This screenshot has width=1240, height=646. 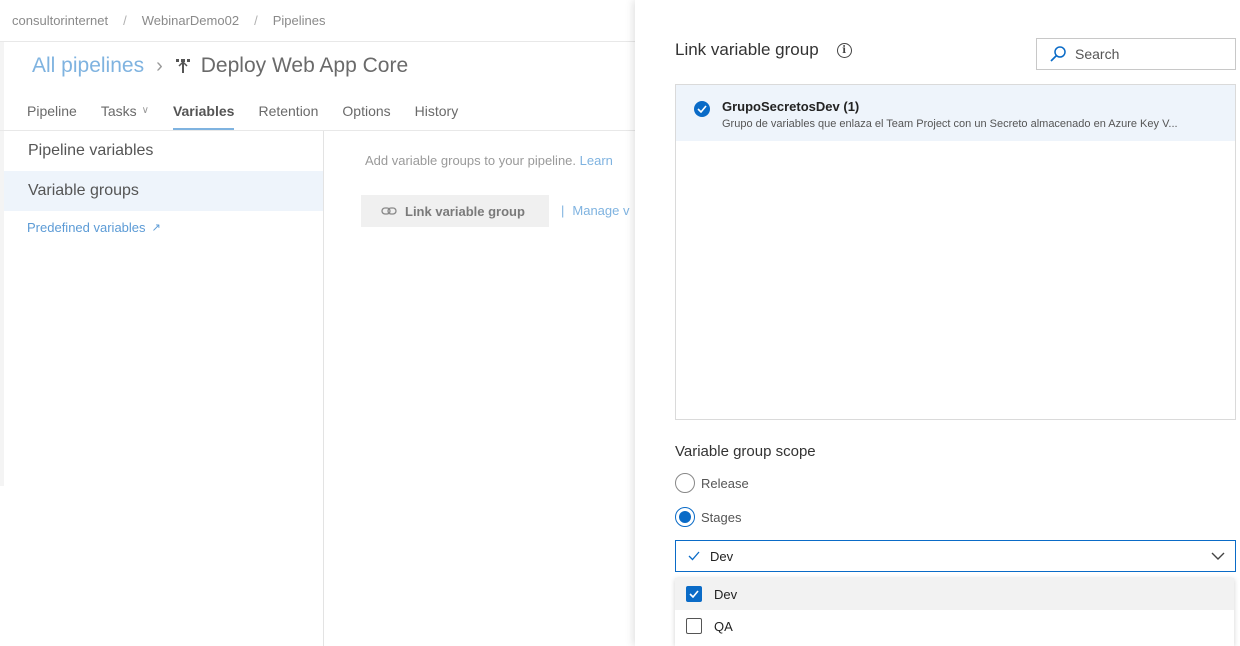 I want to click on stages-select: Dev, so click(x=955, y=556).